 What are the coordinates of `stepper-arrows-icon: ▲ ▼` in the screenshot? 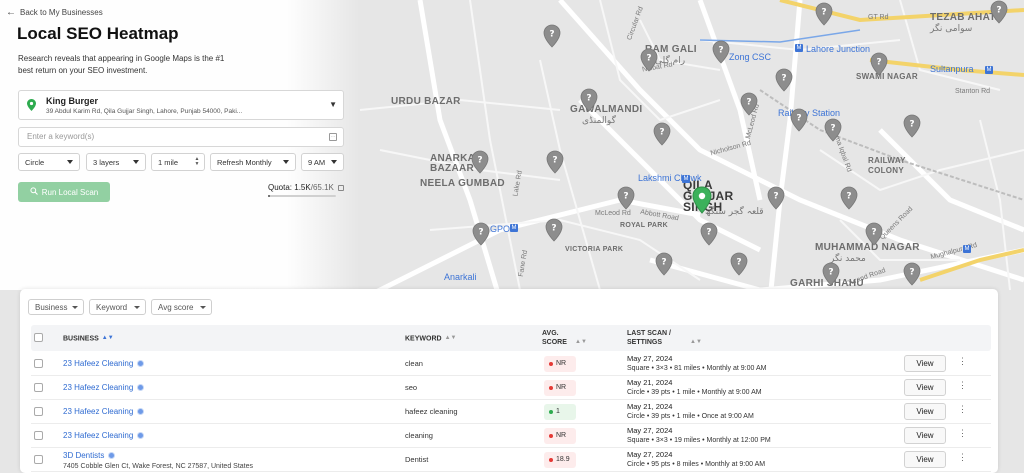 It's located at (197, 162).